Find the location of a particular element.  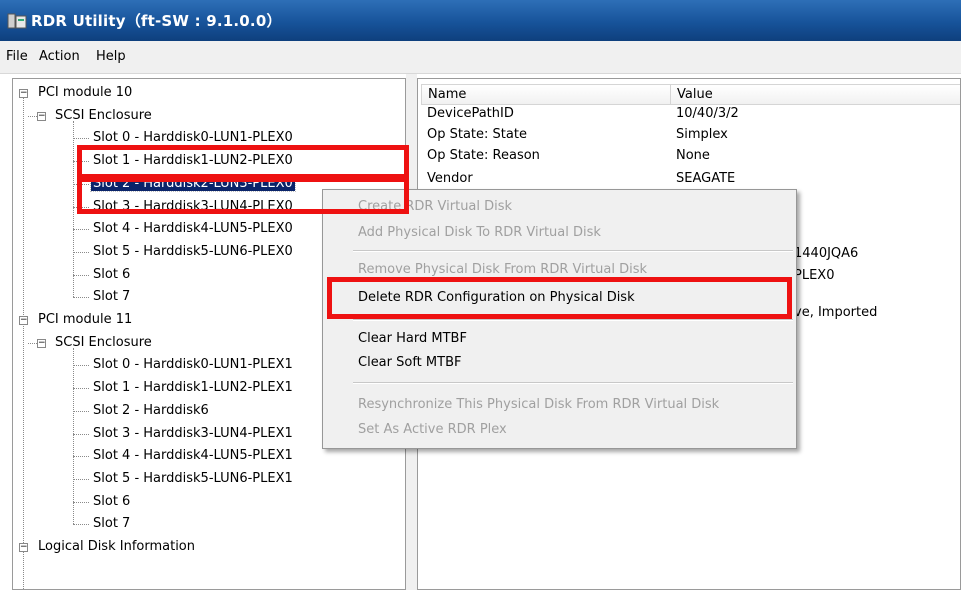

tree-node: Slot 4 - Harddisk4-LUN5-PLEX0 is located at coordinates (193, 229).